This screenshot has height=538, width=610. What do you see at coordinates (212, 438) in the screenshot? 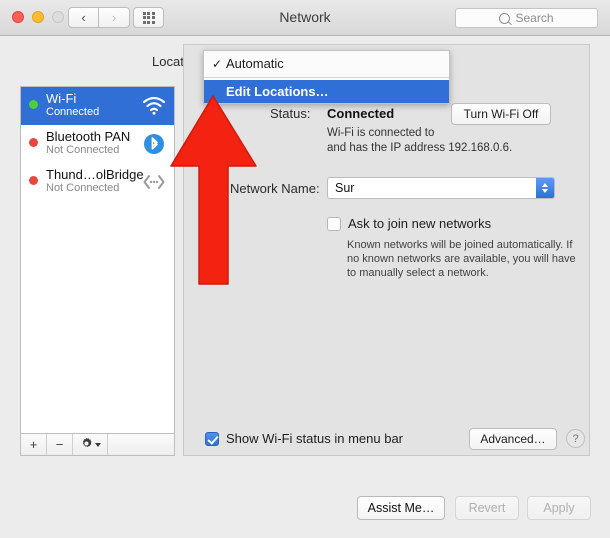
I see `show-status-checkbox` at bounding box center [212, 438].